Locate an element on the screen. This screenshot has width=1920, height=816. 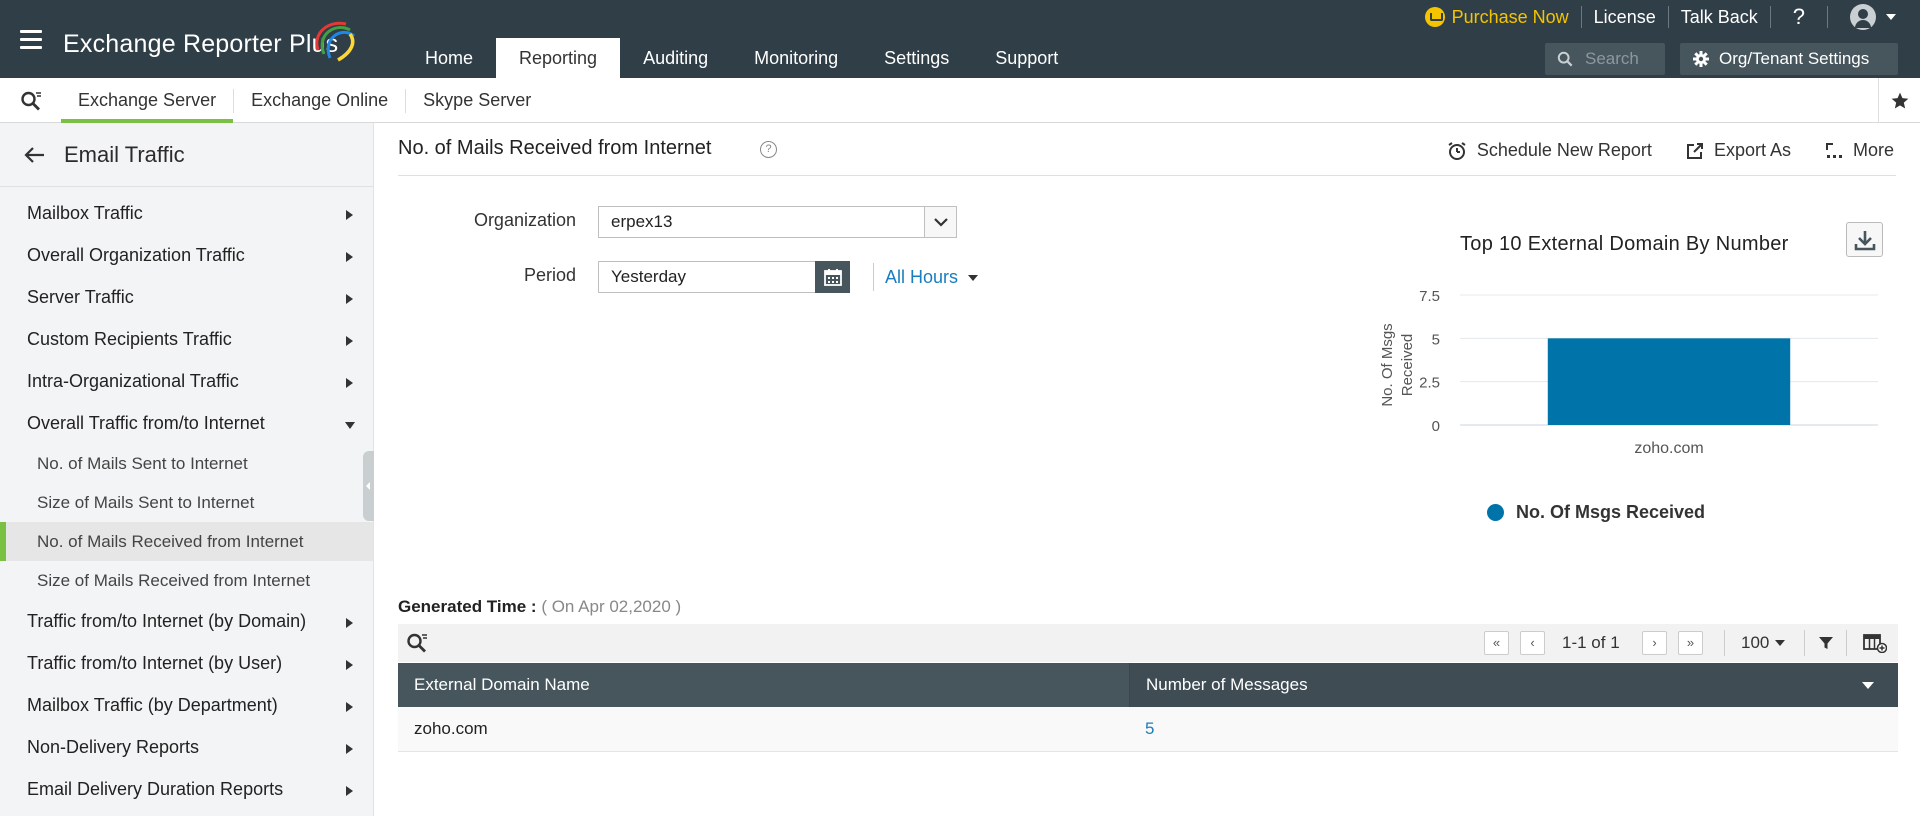
sidebar-subitem-mails-sent-size: Size of Mails Sent to Internet is located at coordinates (186, 502).